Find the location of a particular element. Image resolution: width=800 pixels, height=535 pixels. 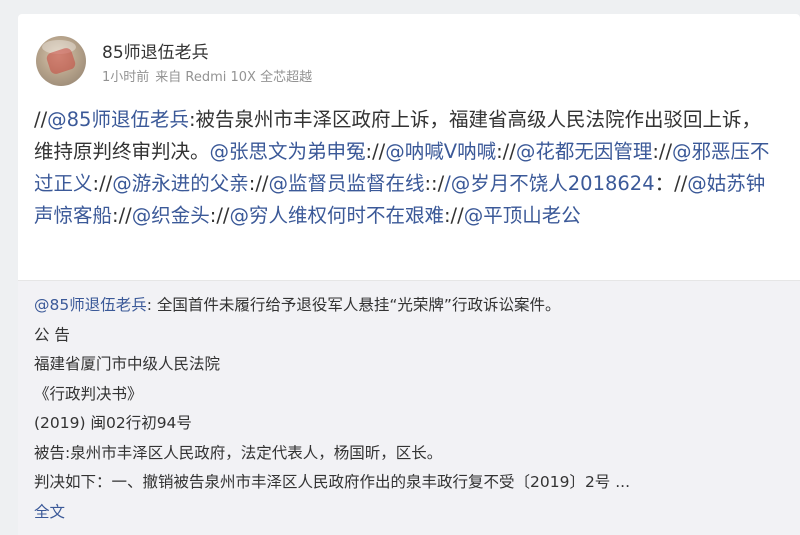

mention-link: @织金头 is located at coordinates (171, 215).